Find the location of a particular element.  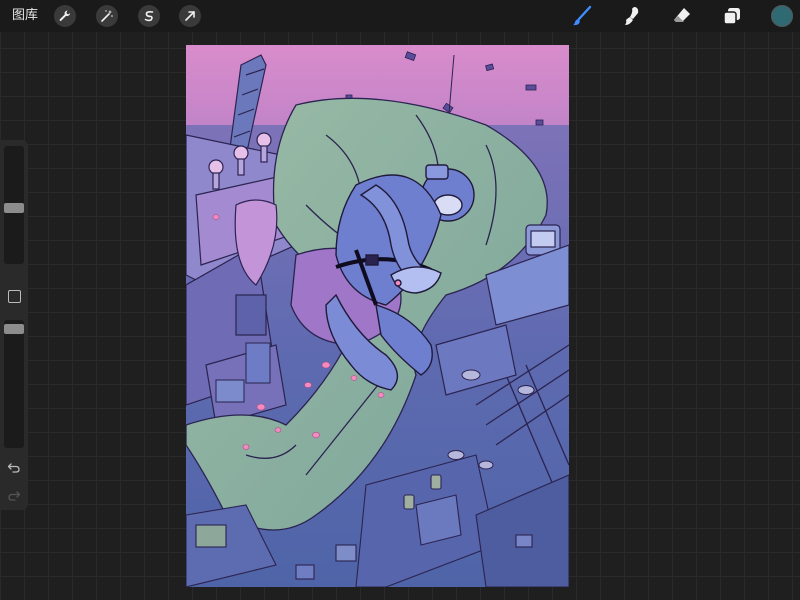

transform-button is located at coordinates (190, 16).